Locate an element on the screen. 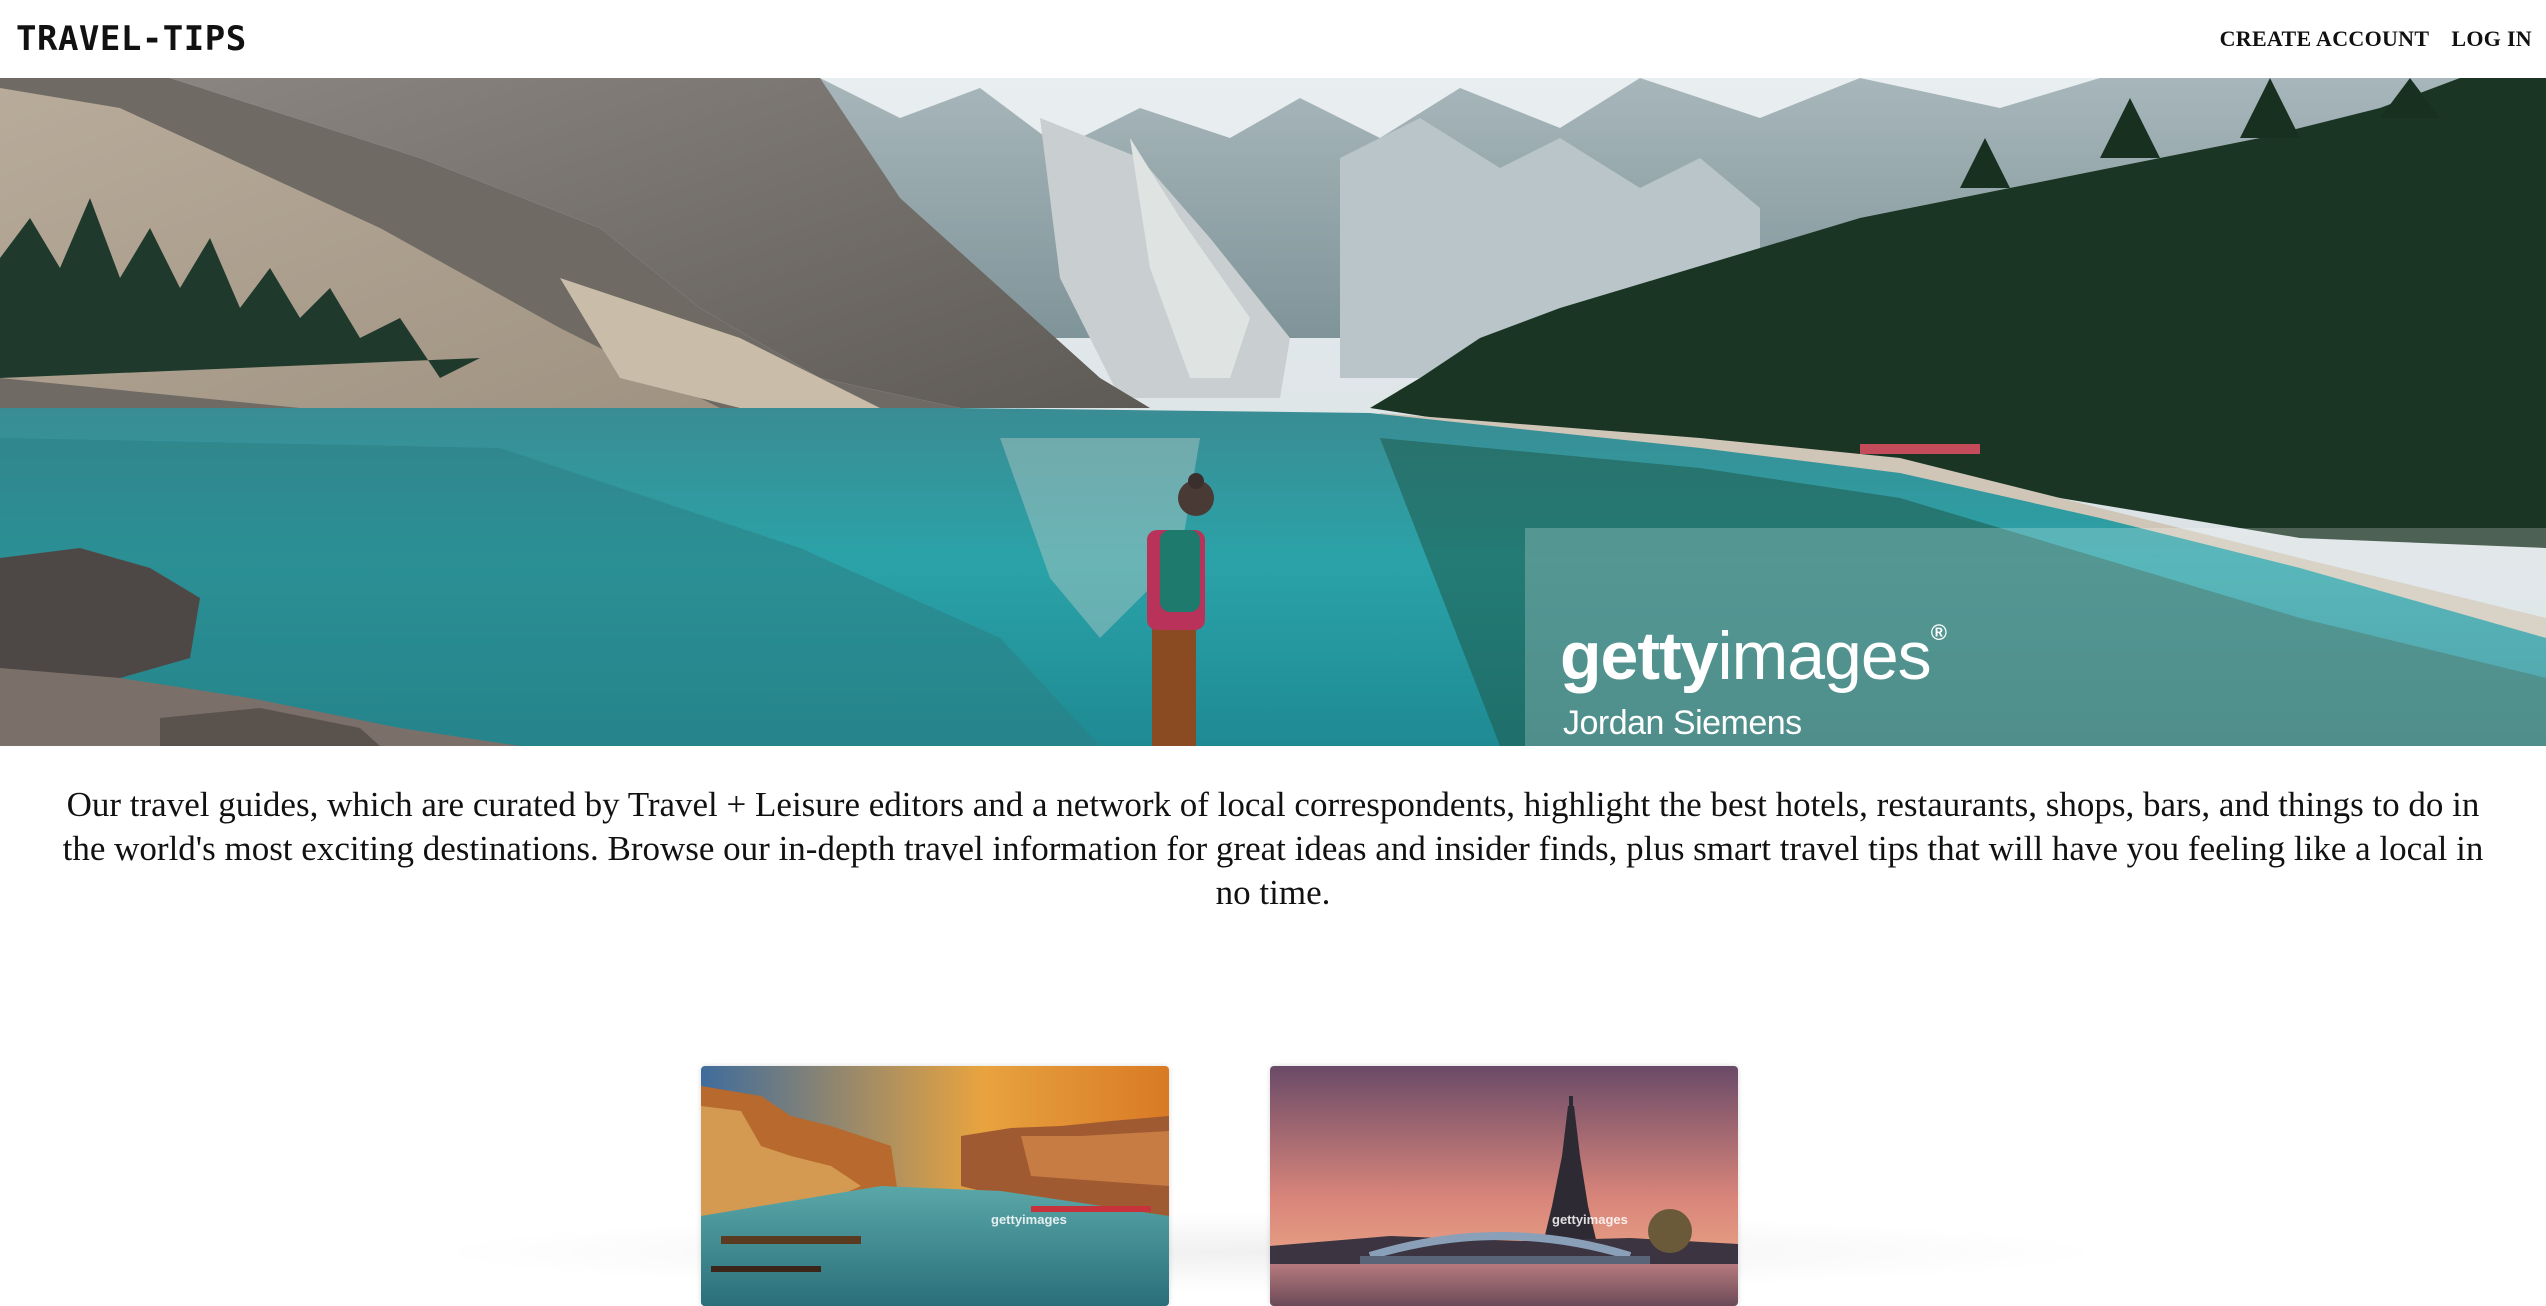  create-account-link: CREATE ACCOUNT is located at coordinates (2325, 39).